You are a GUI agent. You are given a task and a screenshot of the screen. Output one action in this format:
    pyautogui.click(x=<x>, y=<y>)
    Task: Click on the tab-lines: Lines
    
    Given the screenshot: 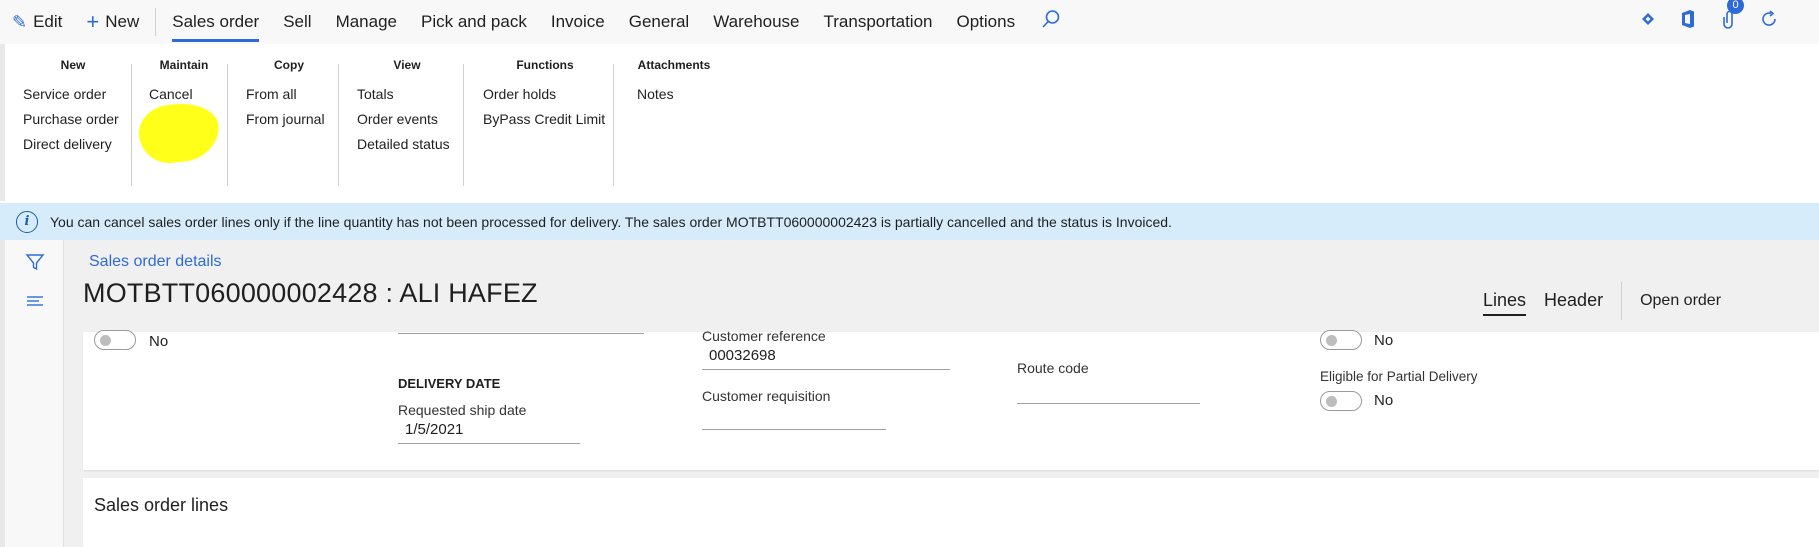 What is the action you would take?
    pyautogui.click(x=1505, y=303)
    